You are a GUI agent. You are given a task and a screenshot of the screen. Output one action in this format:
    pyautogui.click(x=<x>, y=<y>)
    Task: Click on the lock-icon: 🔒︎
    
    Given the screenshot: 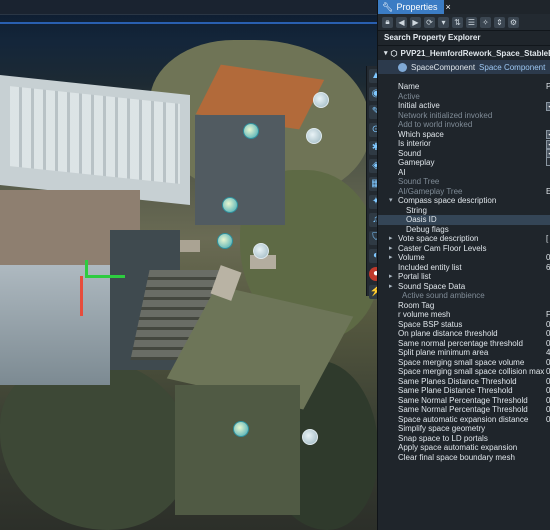 What is the action you would take?
    pyautogui.click(x=387, y=22)
    